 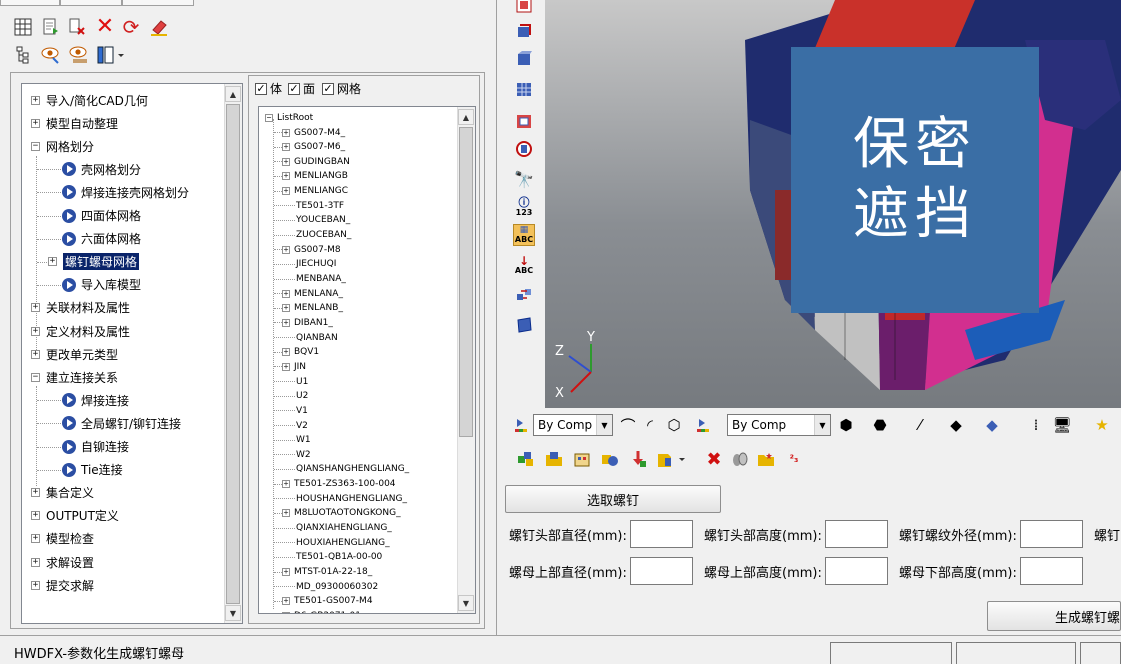 What do you see at coordinates (313, 147) in the screenshot?
I see `list-item: + GS007-M6_` at bounding box center [313, 147].